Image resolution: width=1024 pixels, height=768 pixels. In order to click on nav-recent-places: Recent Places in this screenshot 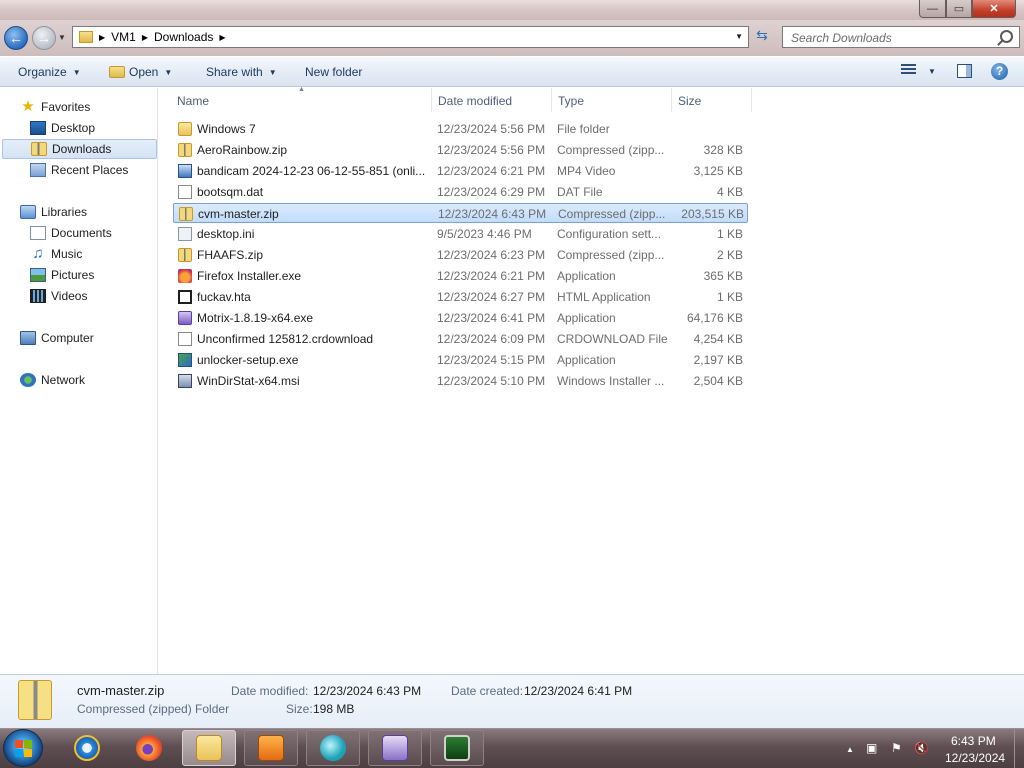, I will do `click(79, 170)`.